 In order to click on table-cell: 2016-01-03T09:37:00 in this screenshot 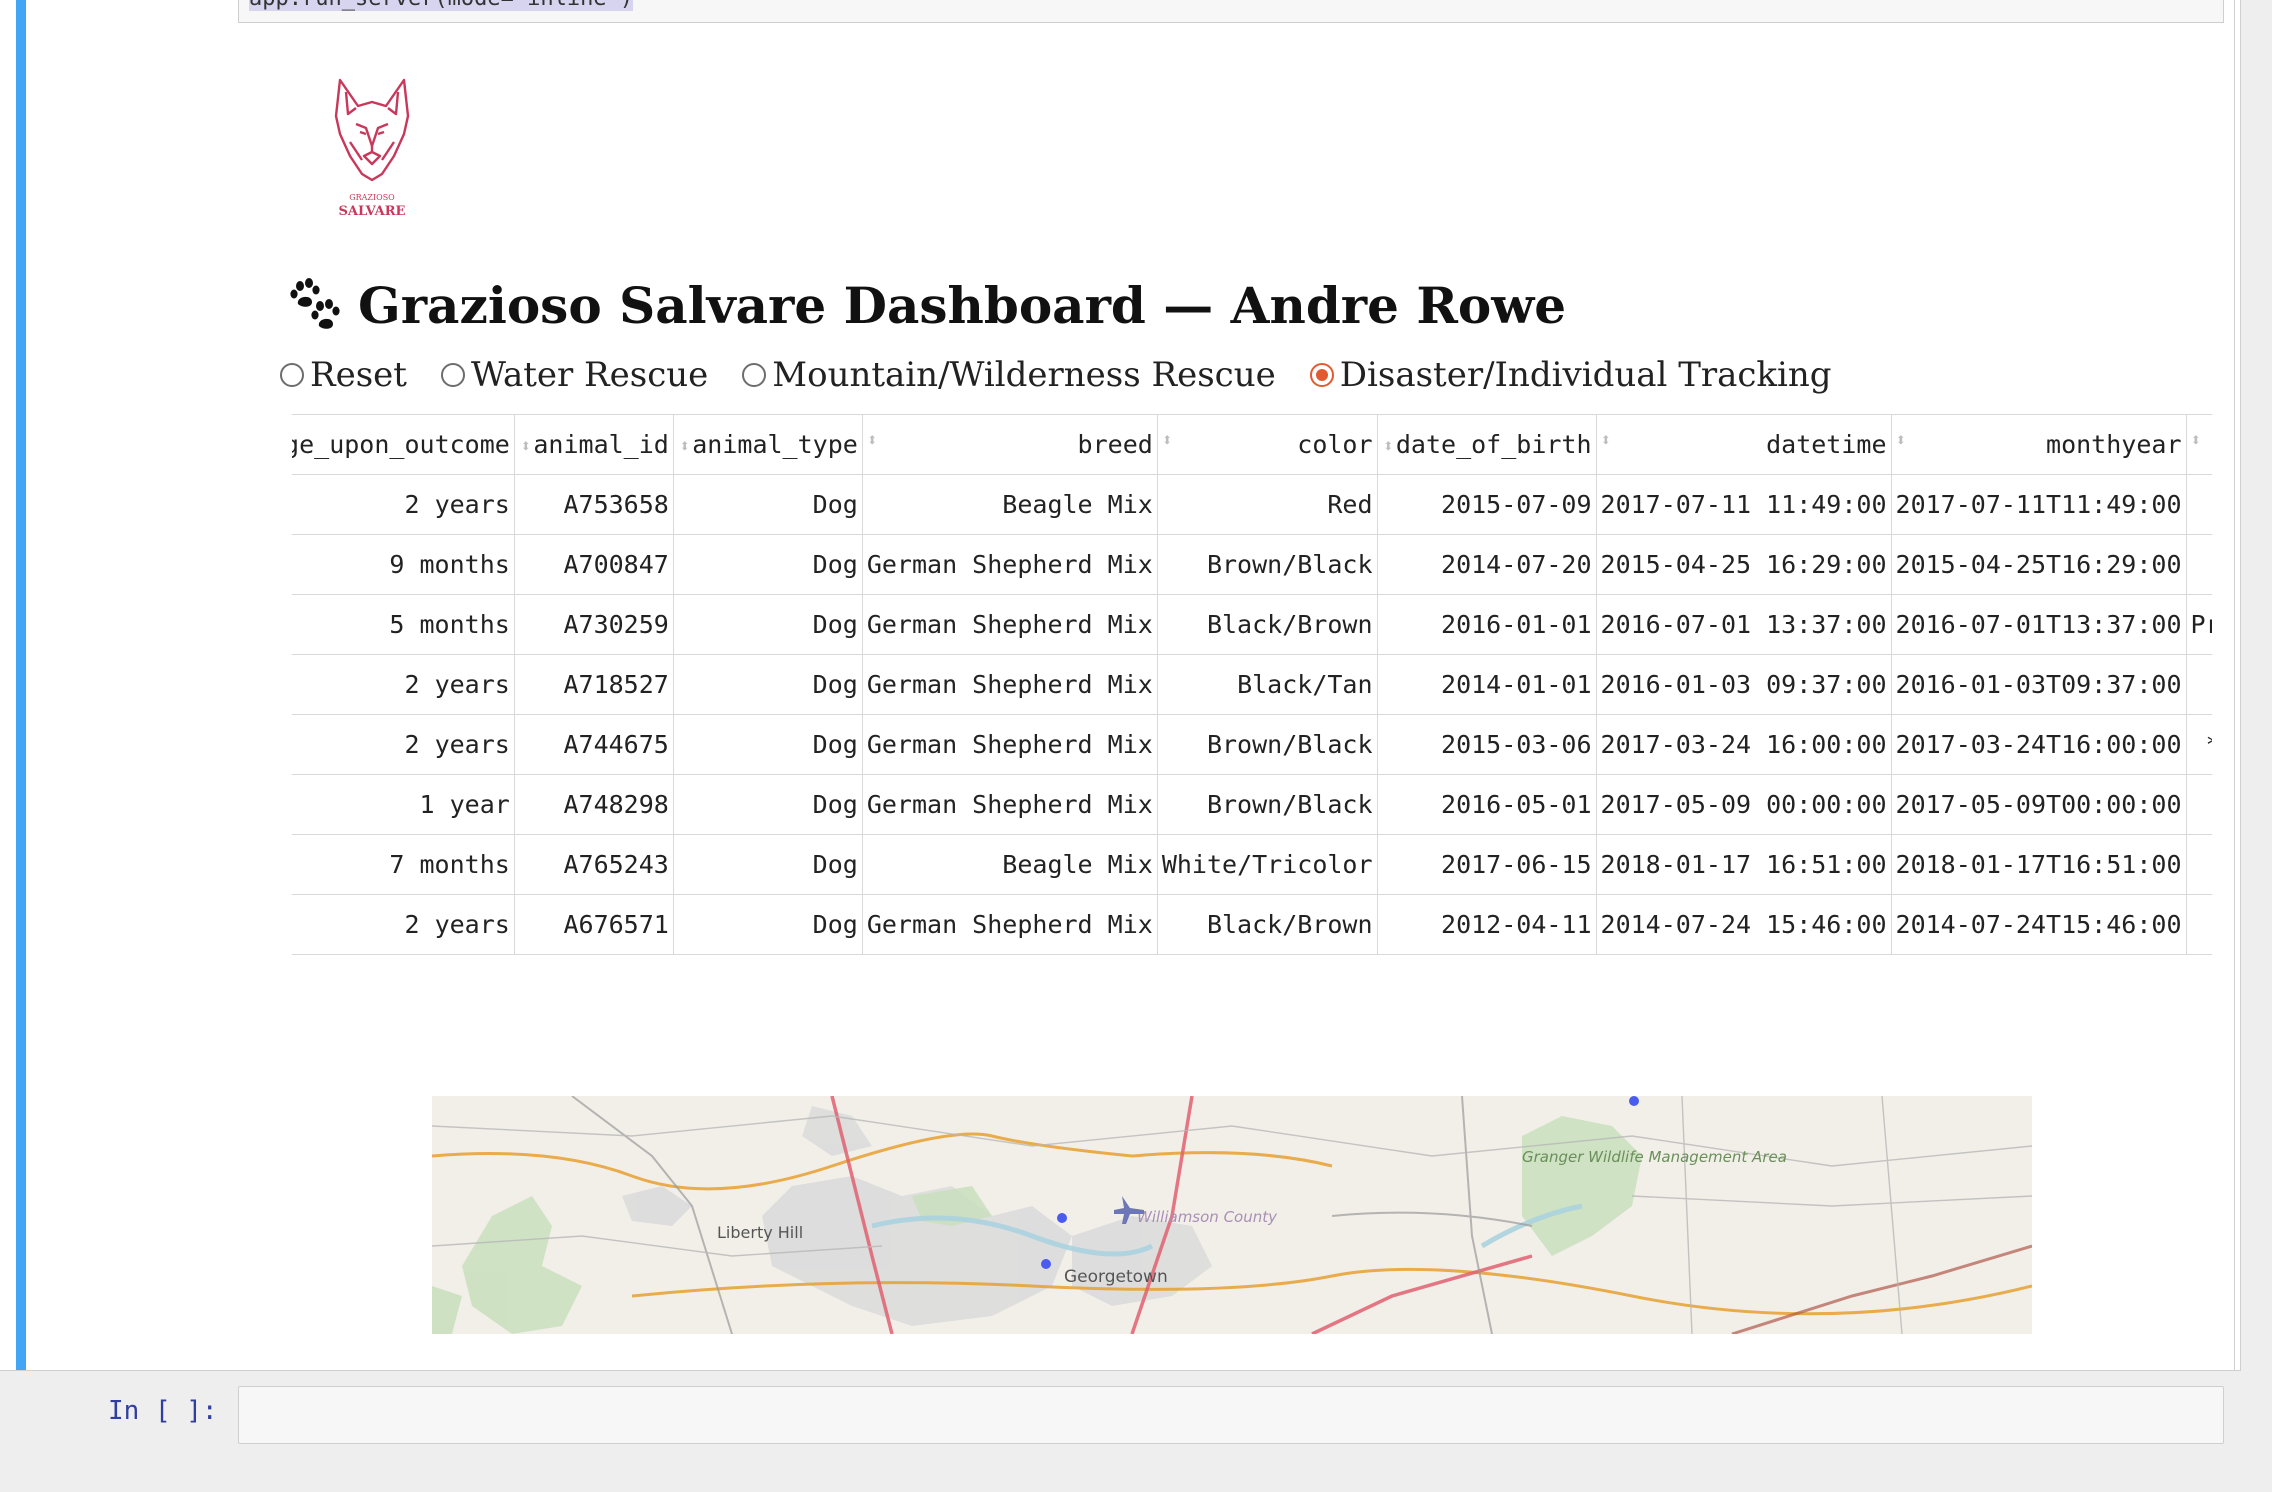, I will do `click(2038, 684)`.